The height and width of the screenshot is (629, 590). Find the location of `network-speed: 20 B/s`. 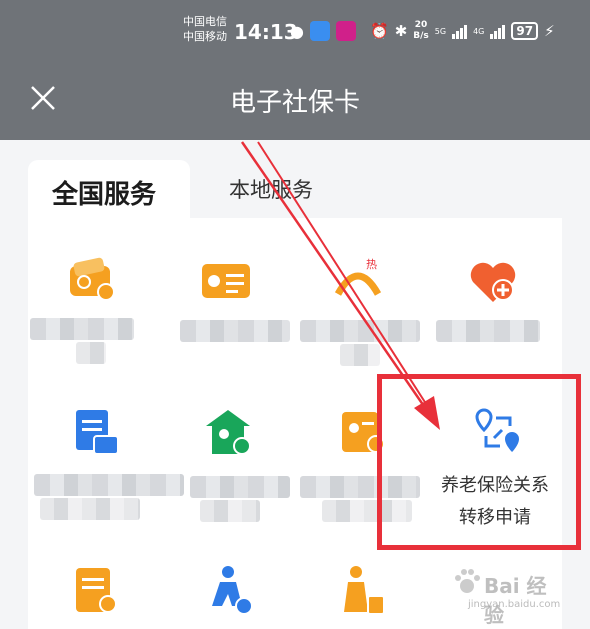

network-speed: 20 B/s is located at coordinates (421, 30).